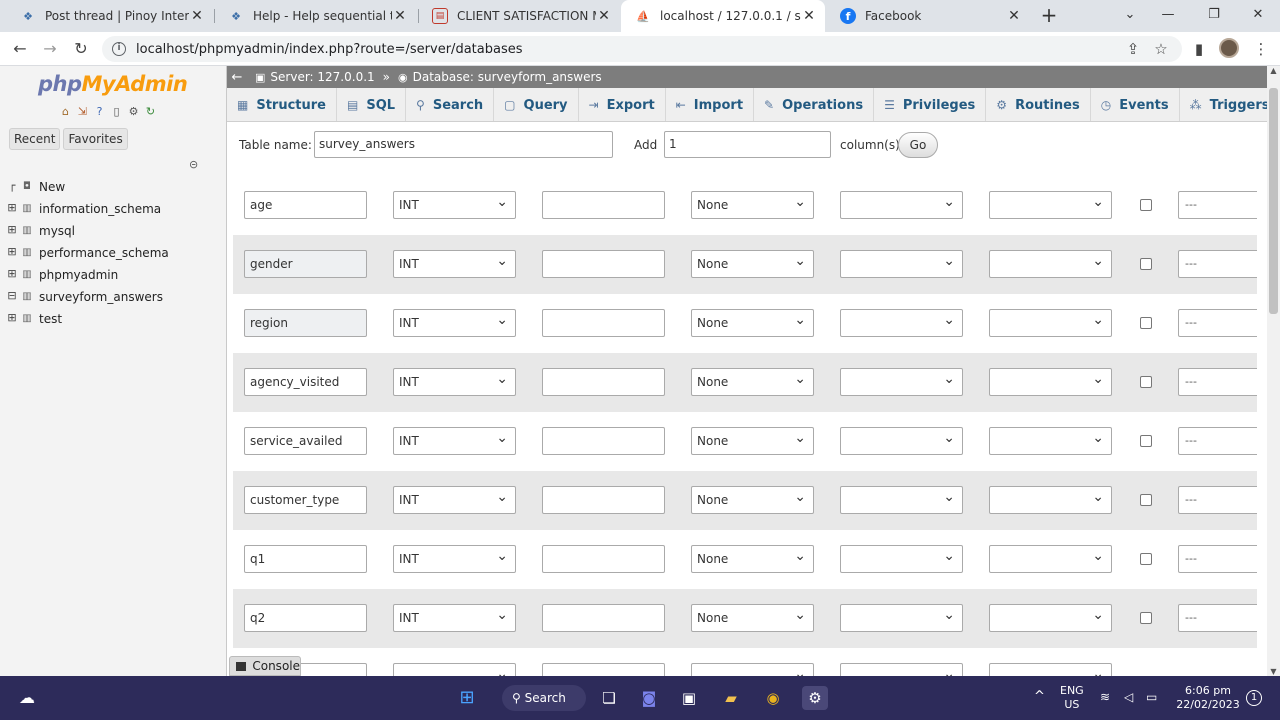 Image resolution: width=1280 pixels, height=720 pixels. Describe the element at coordinates (1151, 697) in the screenshot. I see `battery-icon: ▭` at that location.